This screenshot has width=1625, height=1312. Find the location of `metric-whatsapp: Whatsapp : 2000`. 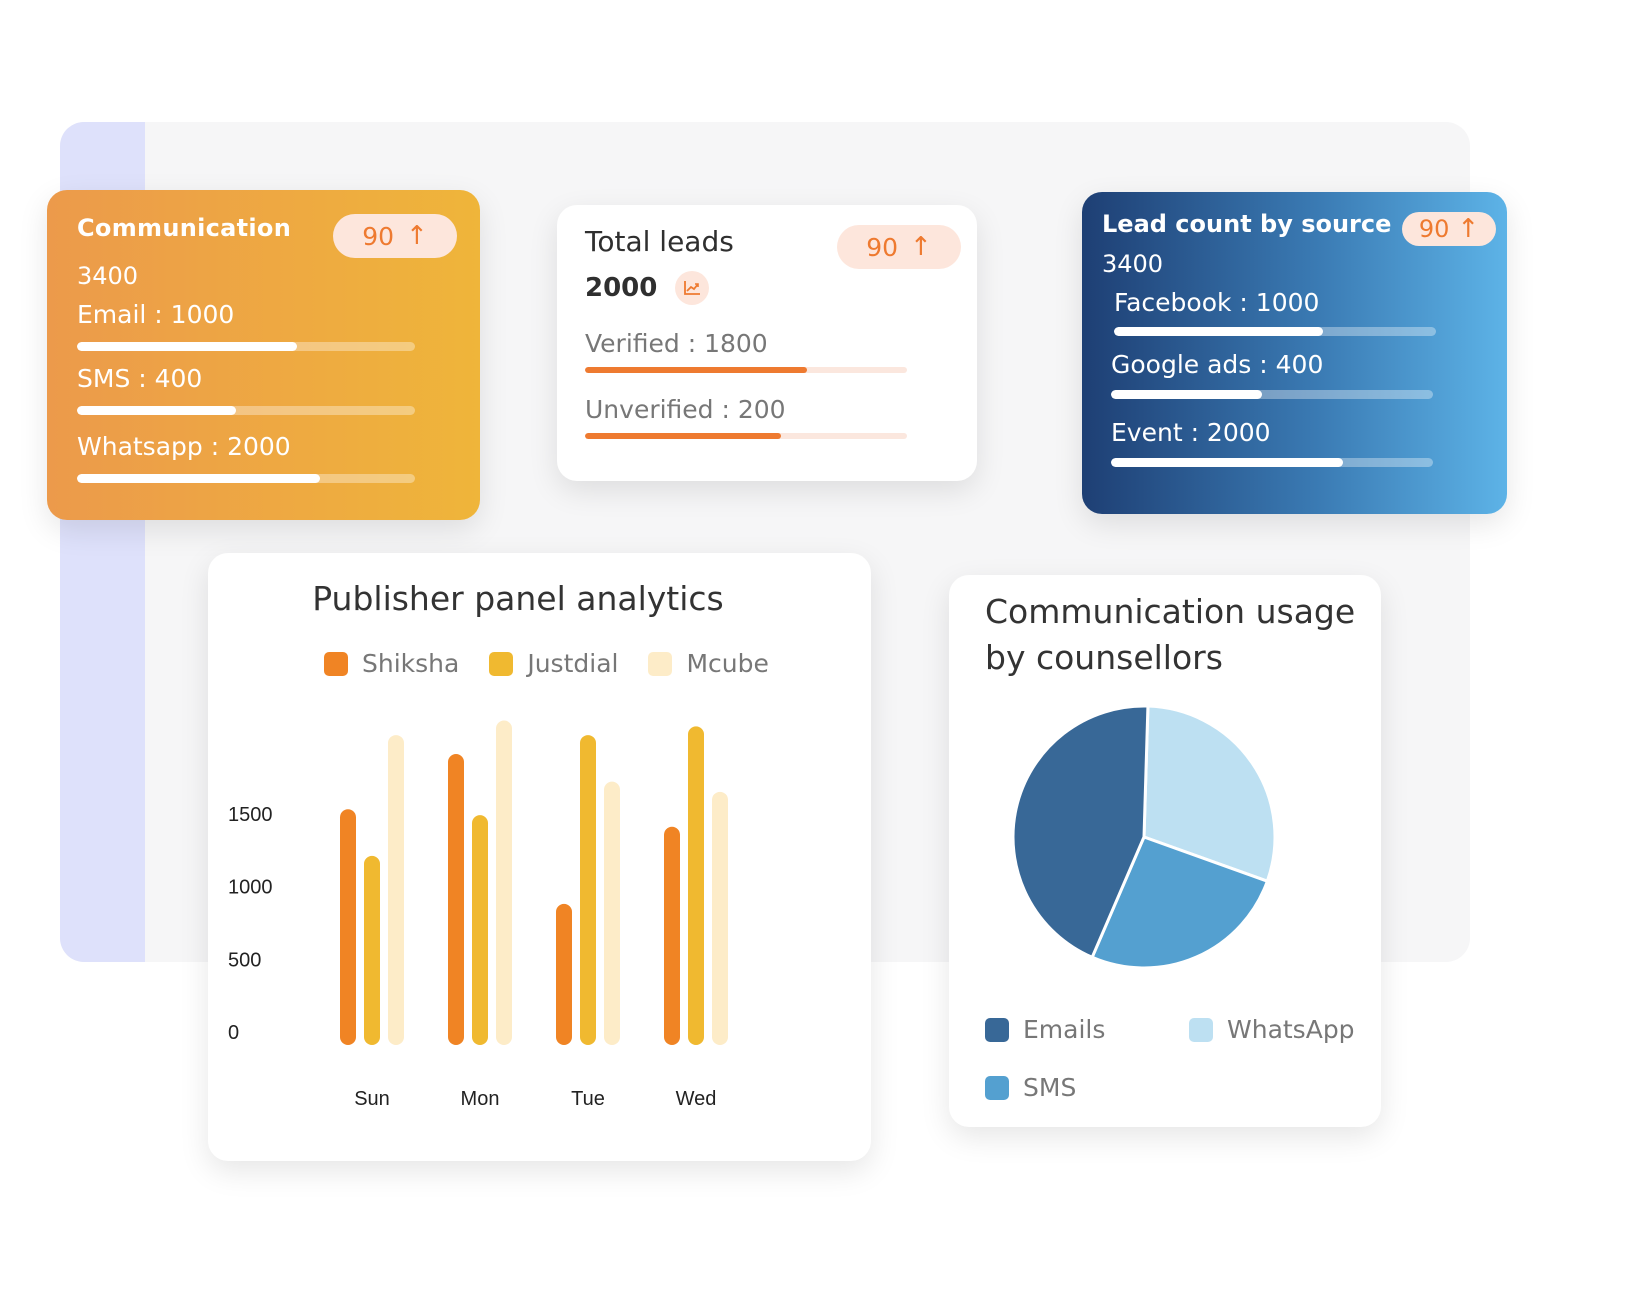

metric-whatsapp: Whatsapp : 2000 is located at coordinates (246, 457).